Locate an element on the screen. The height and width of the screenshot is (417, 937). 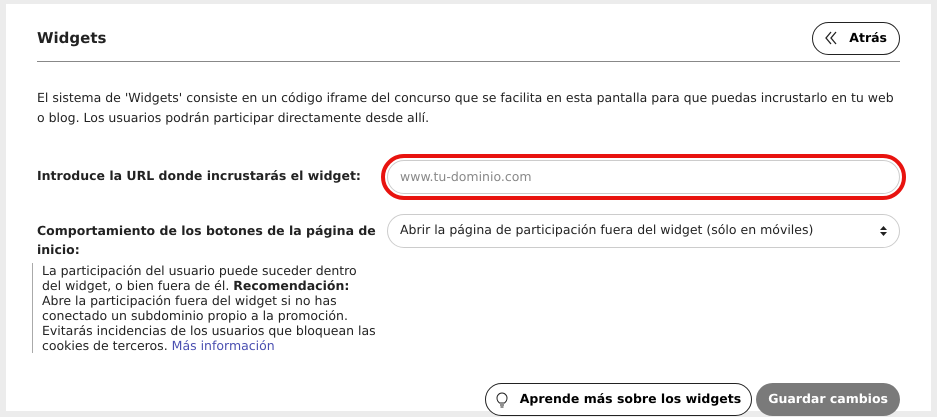
lightbulb-icon is located at coordinates (502, 400).